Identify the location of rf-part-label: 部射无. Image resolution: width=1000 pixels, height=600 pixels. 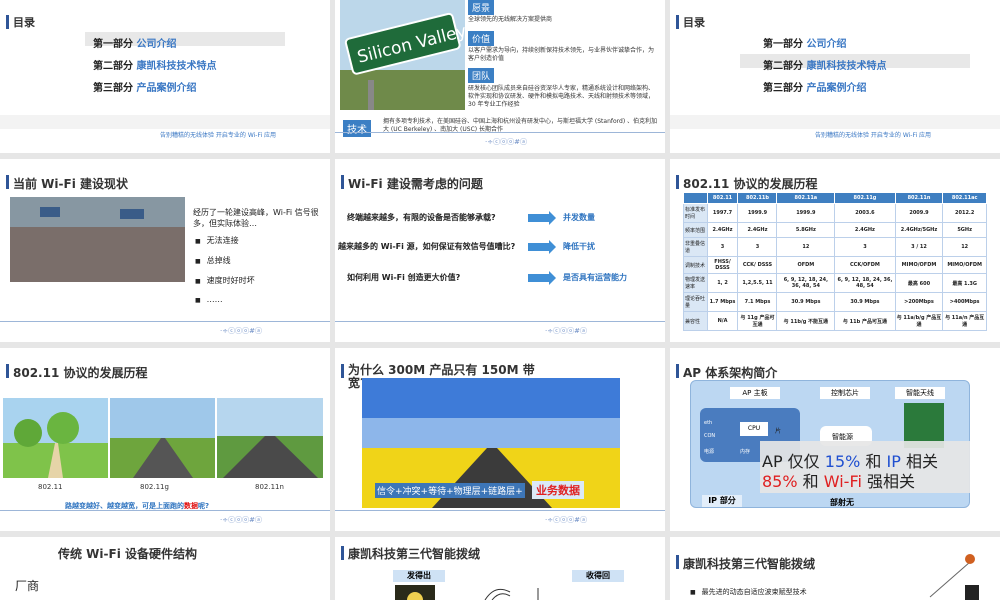
(842, 502).